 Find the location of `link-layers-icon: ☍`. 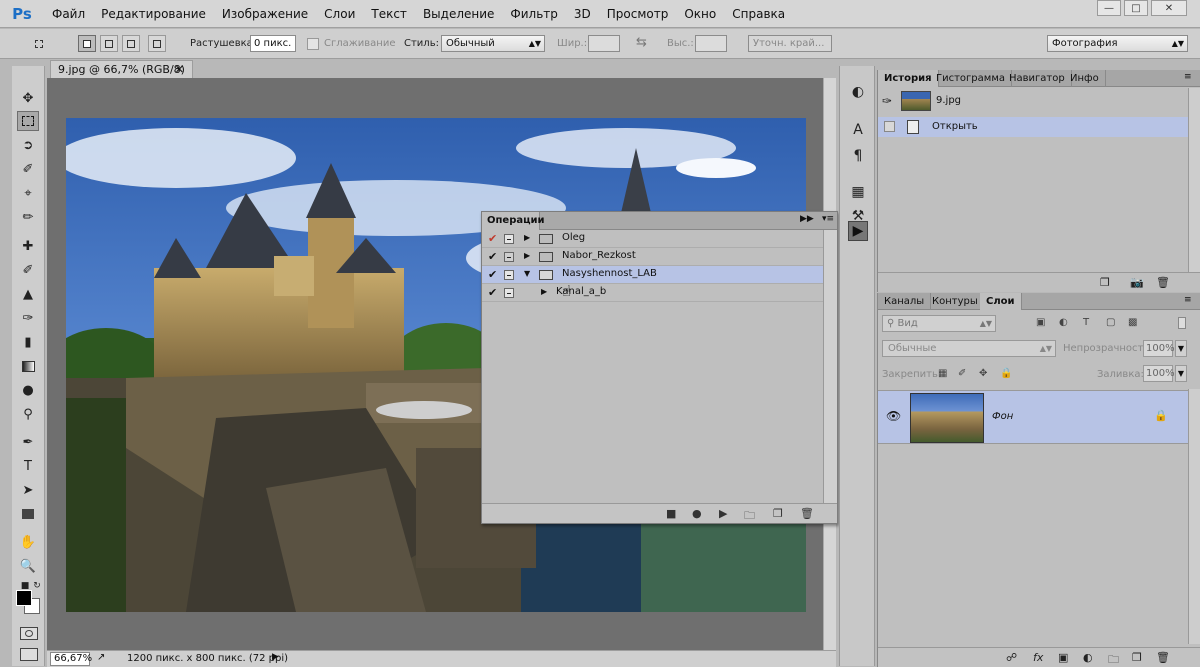

link-layers-icon: ☍ is located at coordinates (1011, 657).